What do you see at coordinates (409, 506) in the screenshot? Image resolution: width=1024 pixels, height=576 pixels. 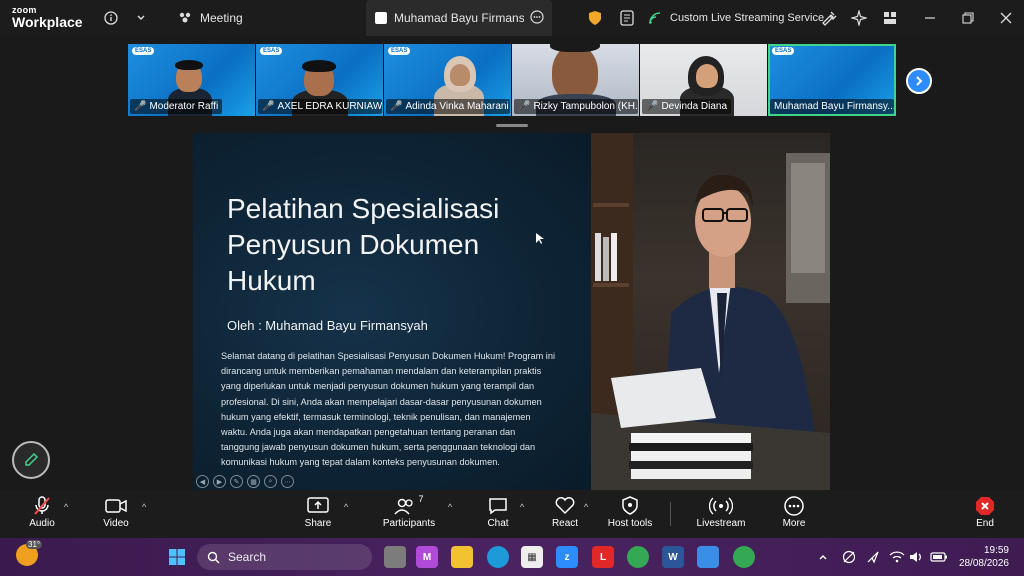 I see `participants-icon: 7` at bounding box center [409, 506].